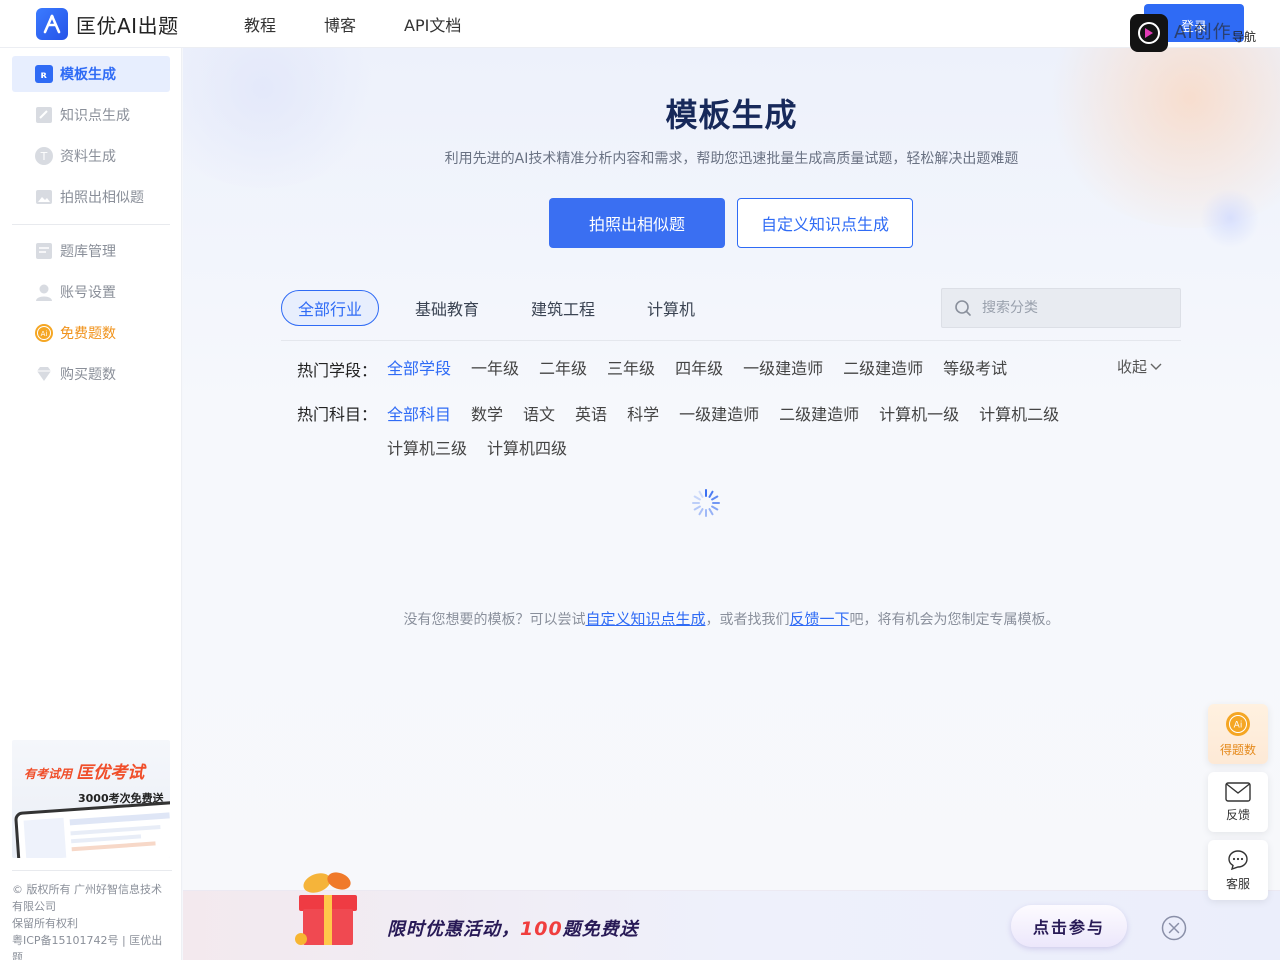 This screenshot has width=1280, height=960. What do you see at coordinates (1238, 859) in the screenshot?
I see `chat-icon` at bounding box center [1238, 859].